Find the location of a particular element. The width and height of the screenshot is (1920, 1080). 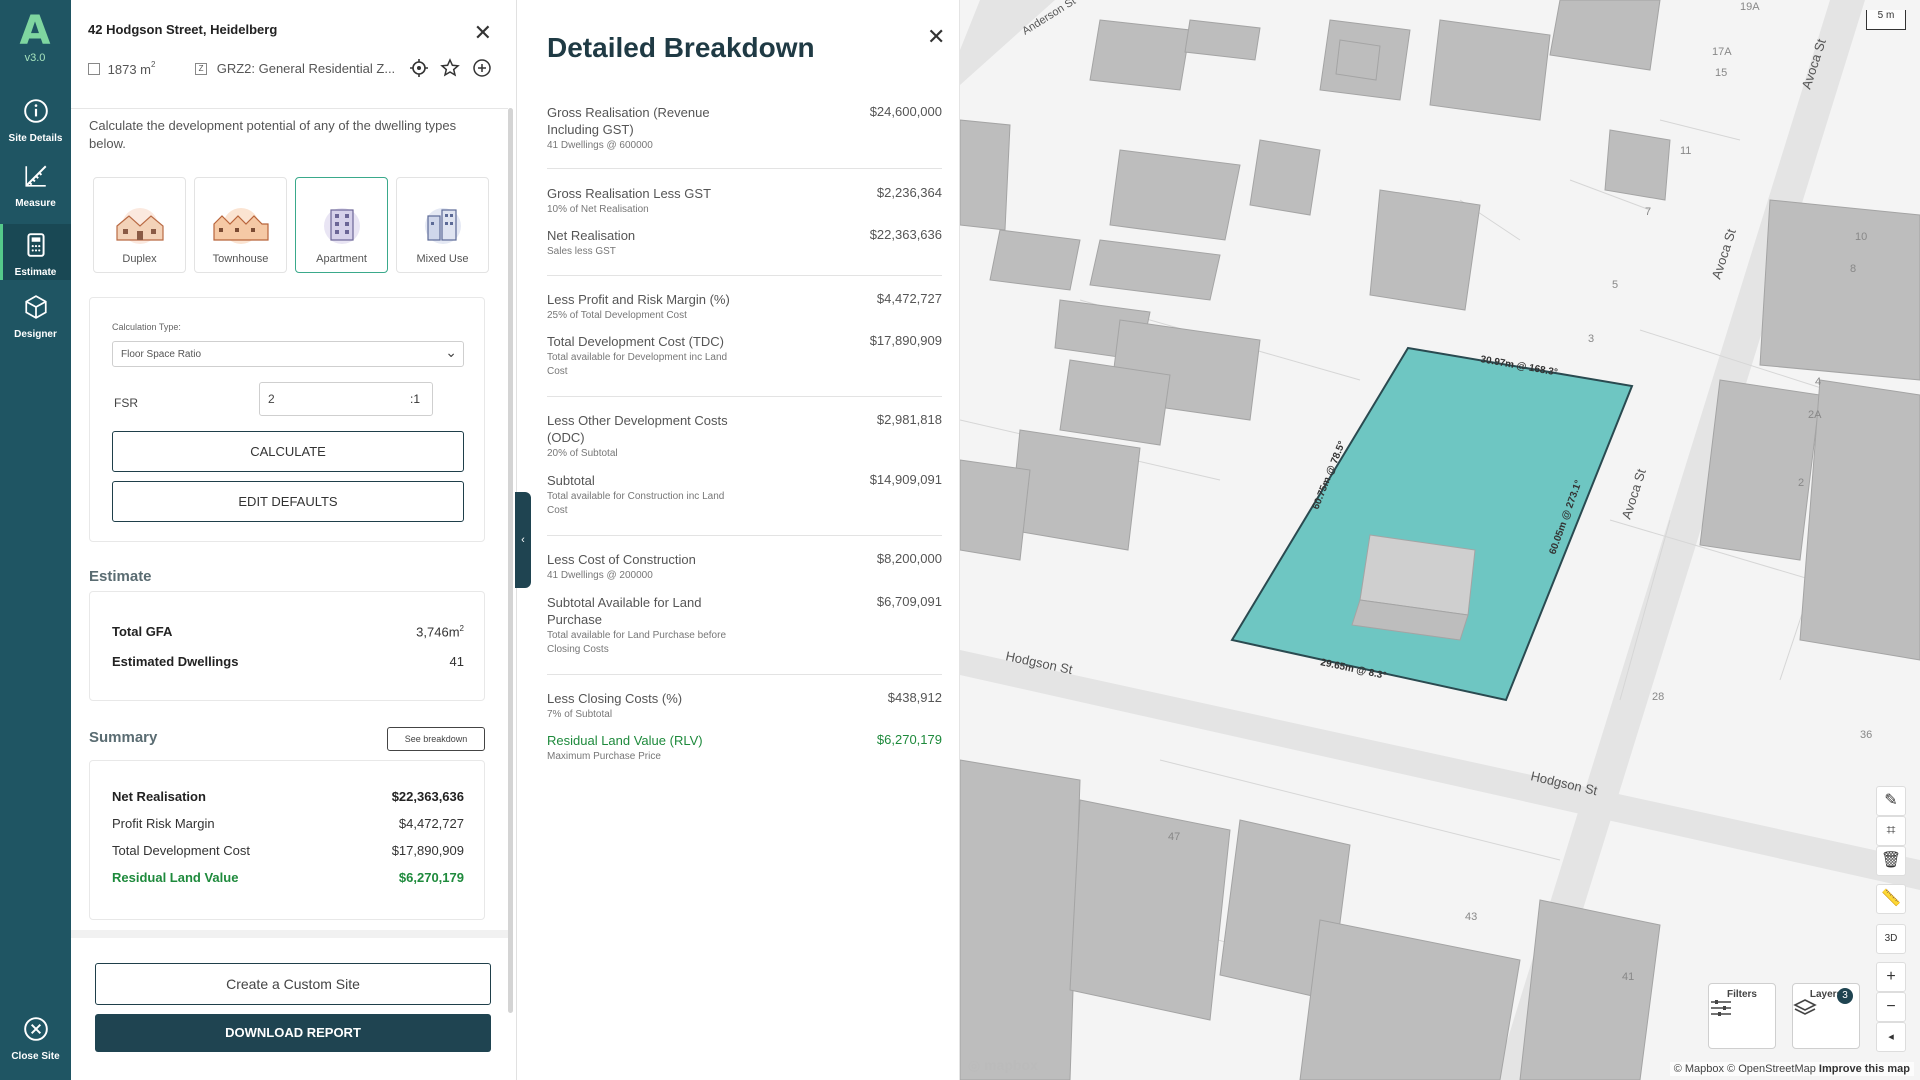

rail-item-designer: Designer is located at coordinates (35, 324).